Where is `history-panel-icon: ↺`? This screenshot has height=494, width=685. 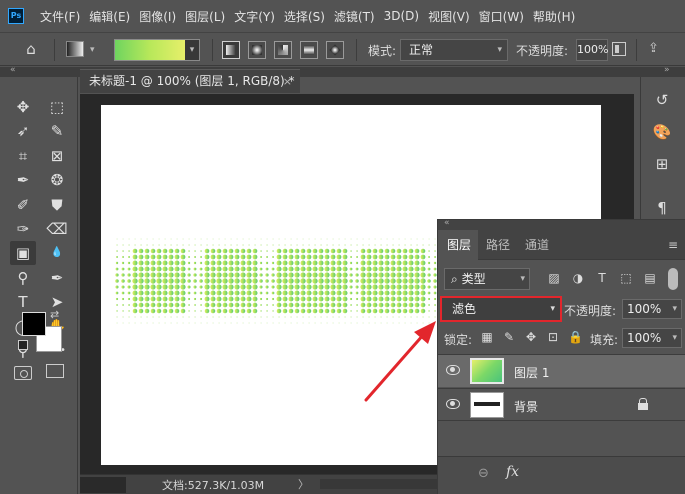 history-panel-icon: ↺ is located at coordinates (662, 100).